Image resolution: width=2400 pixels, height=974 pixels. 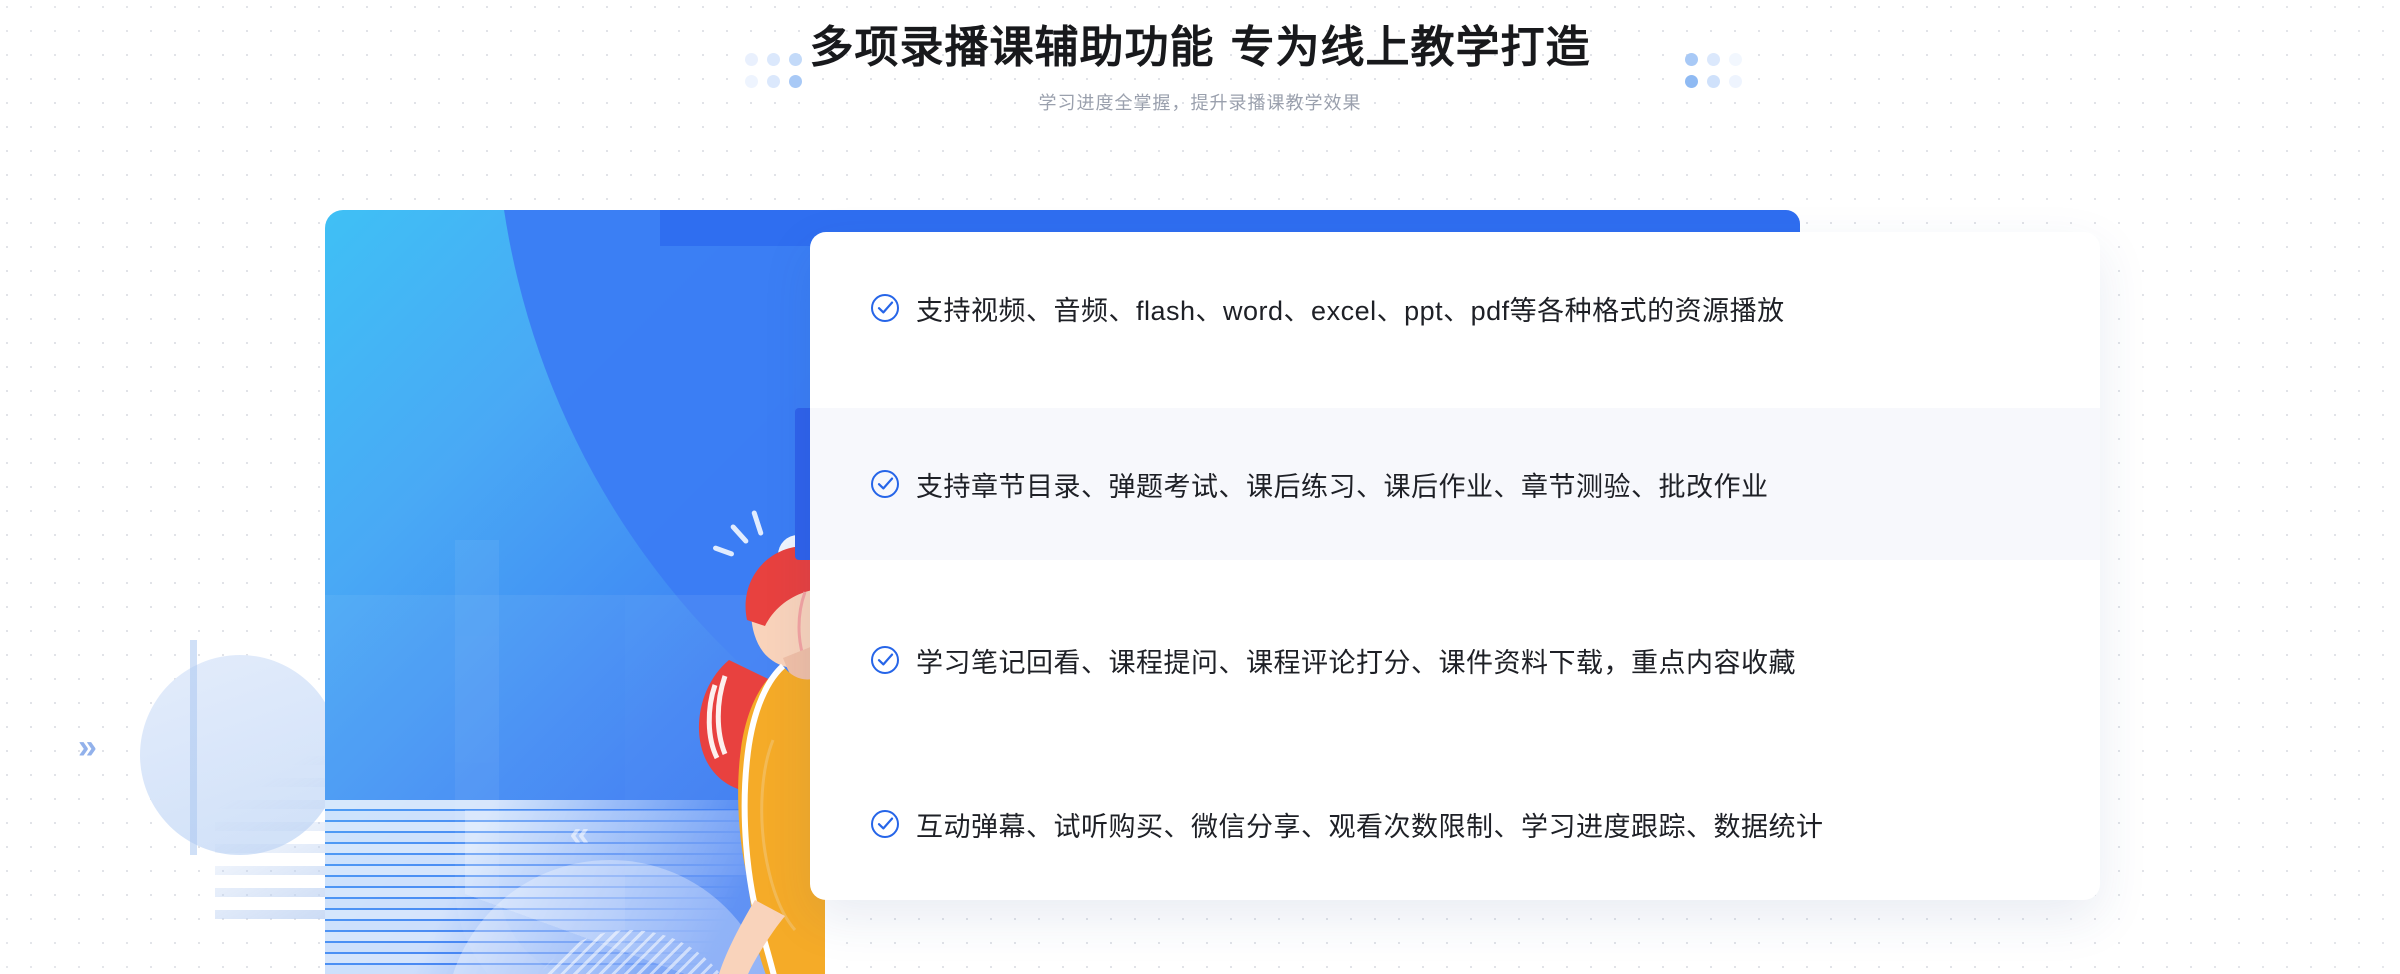 I want to click on page-title-part-1: 多项录播课辅助功能, so click(x=1012, y=47).